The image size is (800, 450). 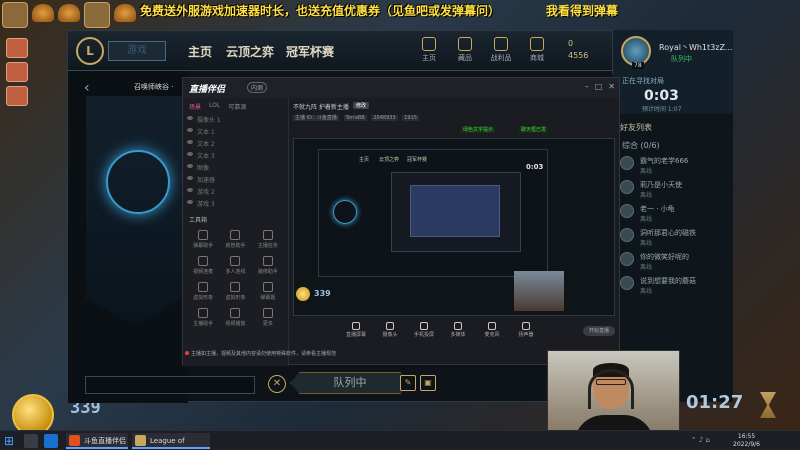 What do you see at coordinates (664, 161) in the screenshot?
I see `friend-name: 霸气的老学666` at bounding box center [664, 161].